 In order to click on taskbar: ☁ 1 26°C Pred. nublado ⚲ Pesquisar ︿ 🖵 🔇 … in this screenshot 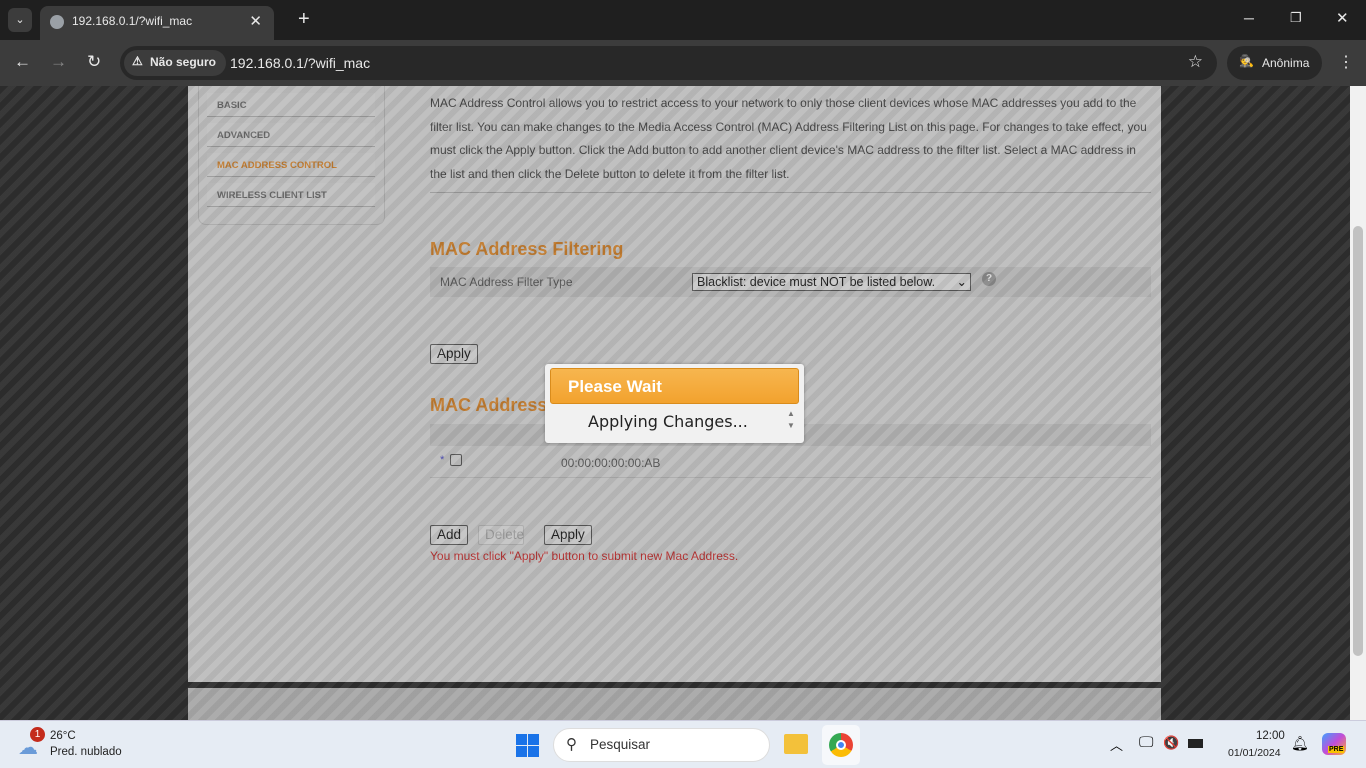, I will do `click(683, 744)`.